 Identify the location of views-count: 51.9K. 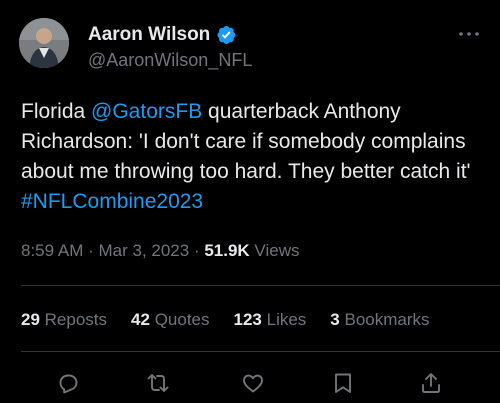
(227, 250).